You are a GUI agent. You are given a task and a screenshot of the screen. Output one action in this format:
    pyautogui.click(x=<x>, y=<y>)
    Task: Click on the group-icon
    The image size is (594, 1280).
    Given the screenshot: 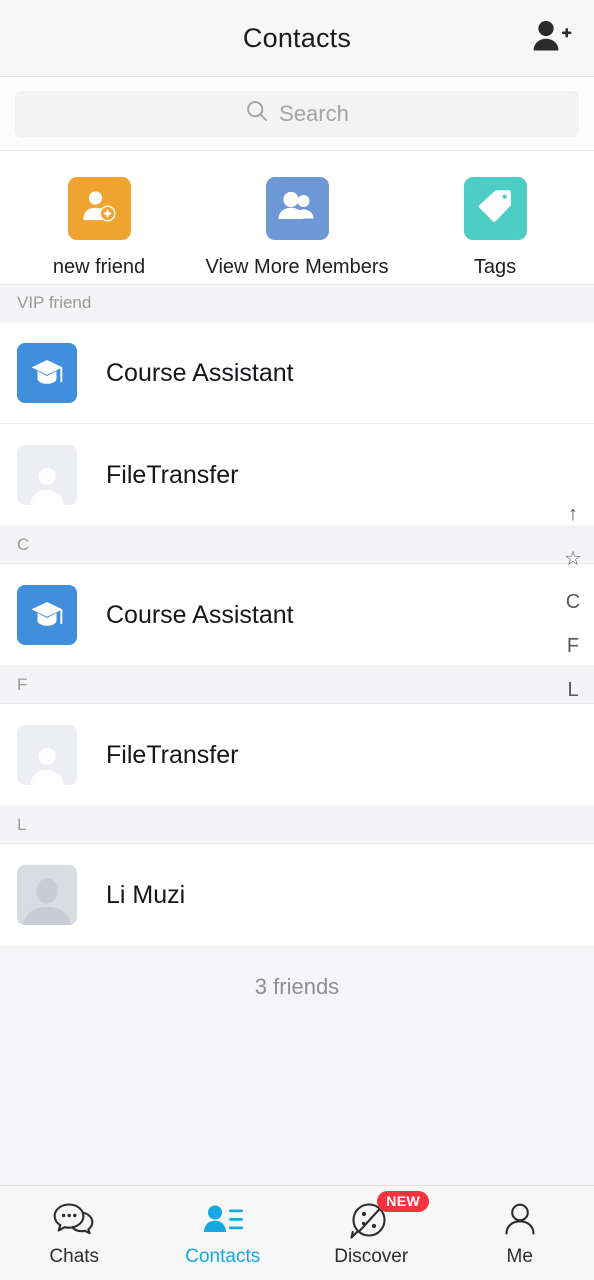 What is the action you would take?
    pyautogui.click(x=297, y=208)
    